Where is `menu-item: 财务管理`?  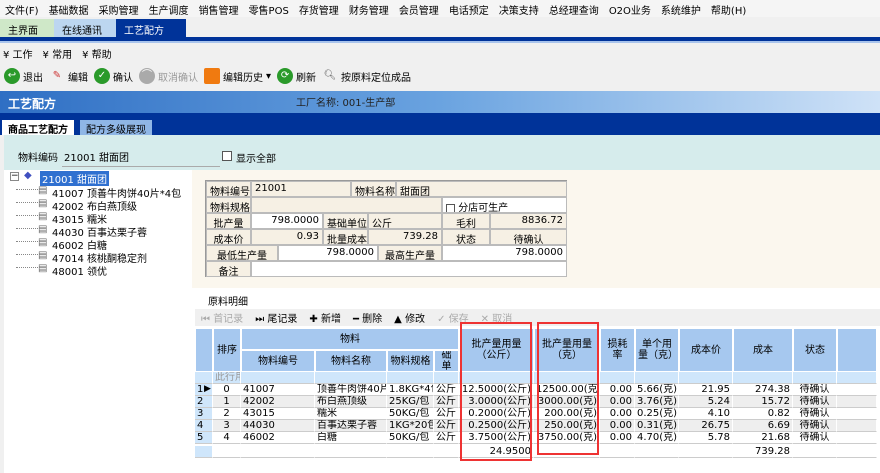 menu-item: 财务管理 is located at coordinates (369, 8).